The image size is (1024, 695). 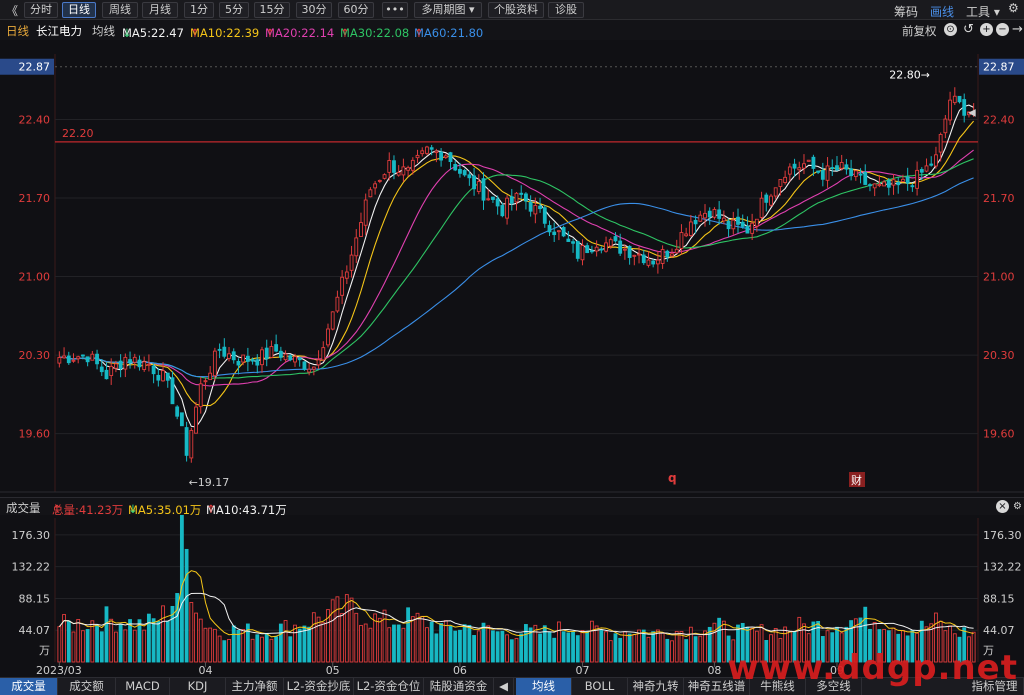 I want to click on tab-l2-position: L2-资金仓位, so click(x=389, y=686).